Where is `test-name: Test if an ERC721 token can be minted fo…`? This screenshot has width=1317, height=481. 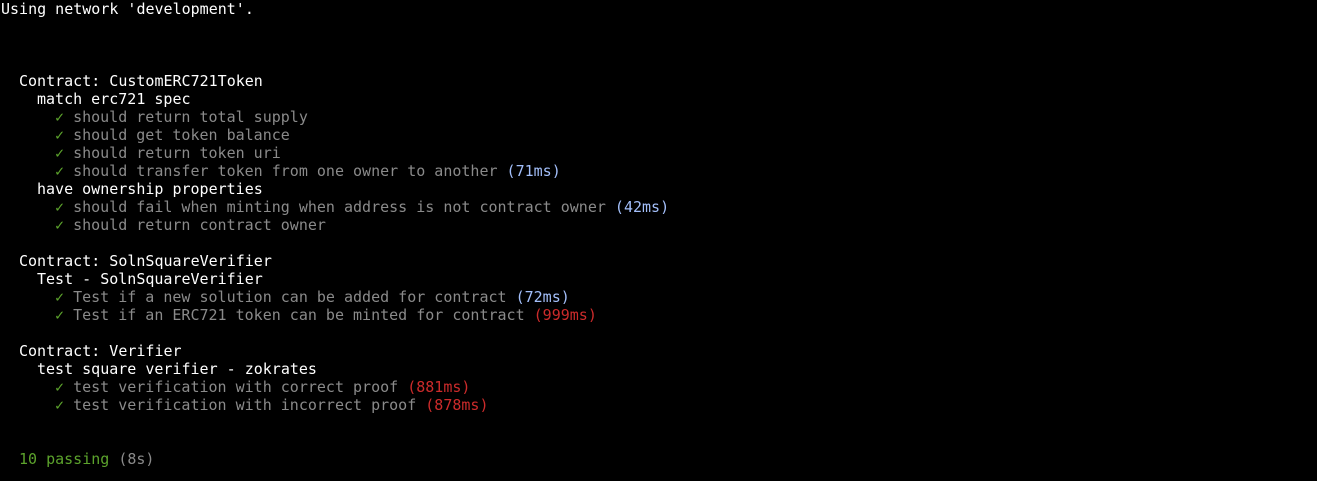
test-name: Test if an ERC721 token can be minted fo… is located at coordinates (299, 315).